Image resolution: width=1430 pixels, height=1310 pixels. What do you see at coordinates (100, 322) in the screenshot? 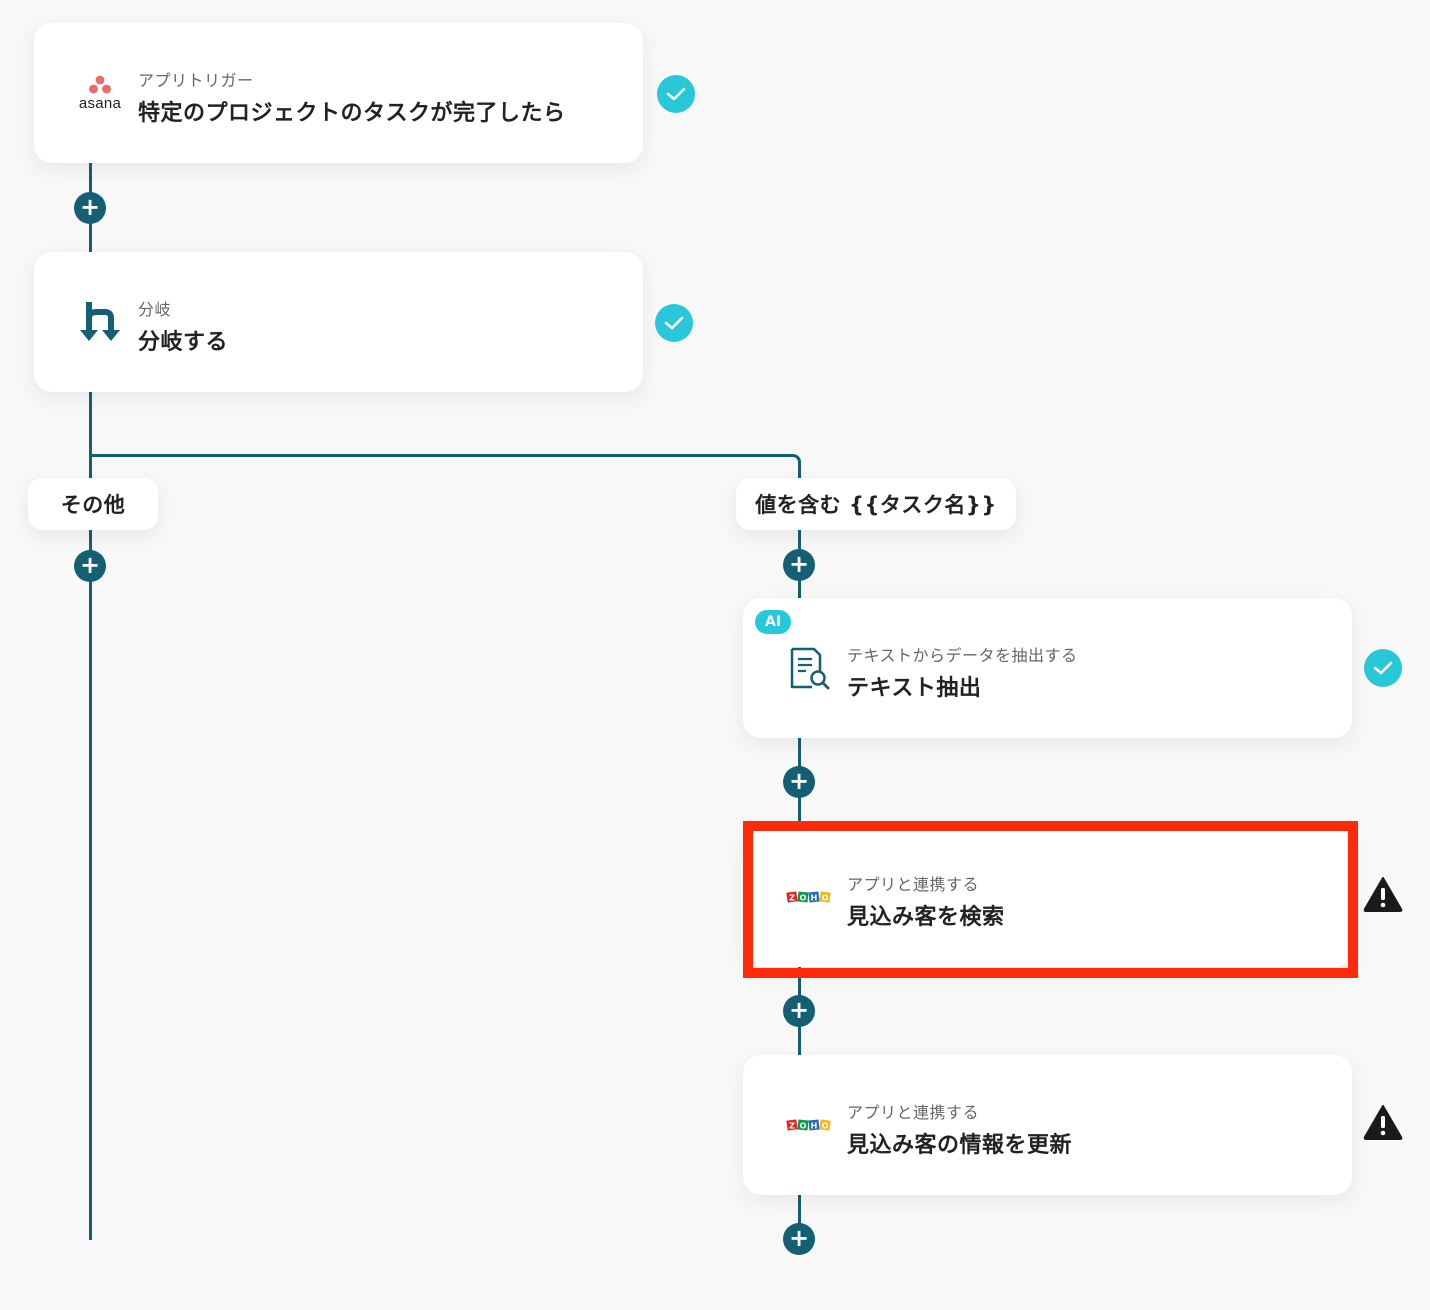
I see `branch-icon` at bounding box center [100, 322].